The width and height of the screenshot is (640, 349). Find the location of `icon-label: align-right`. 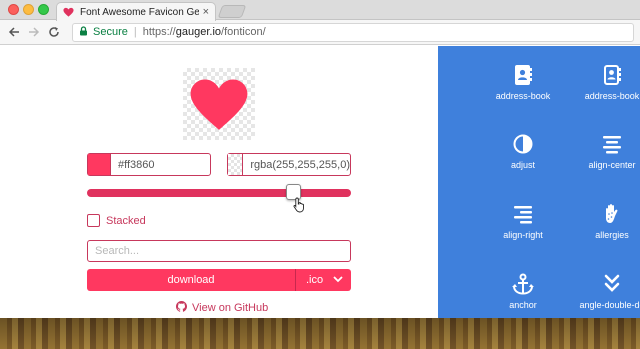

icon-label: align-right is located at coordinates (523, 235).